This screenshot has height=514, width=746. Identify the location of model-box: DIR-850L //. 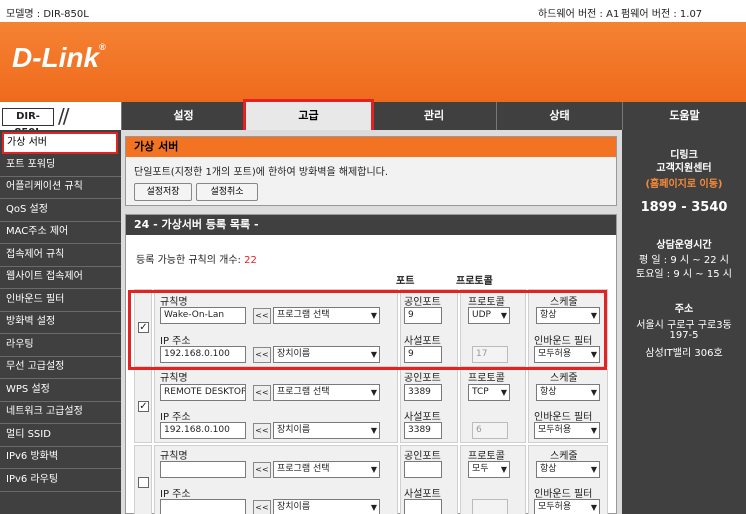
(60, 120).